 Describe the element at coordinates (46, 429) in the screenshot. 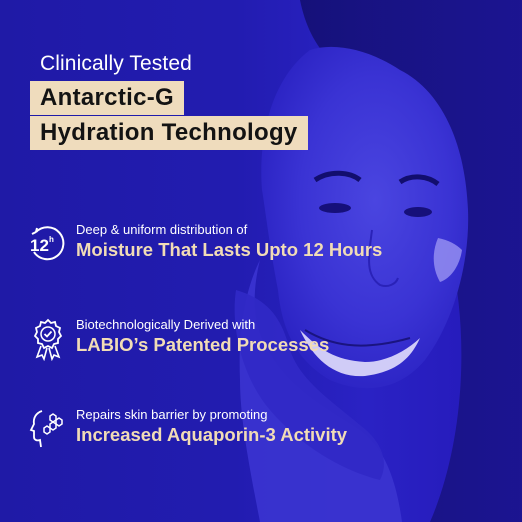

I see `head-molecule-icon` at that location.